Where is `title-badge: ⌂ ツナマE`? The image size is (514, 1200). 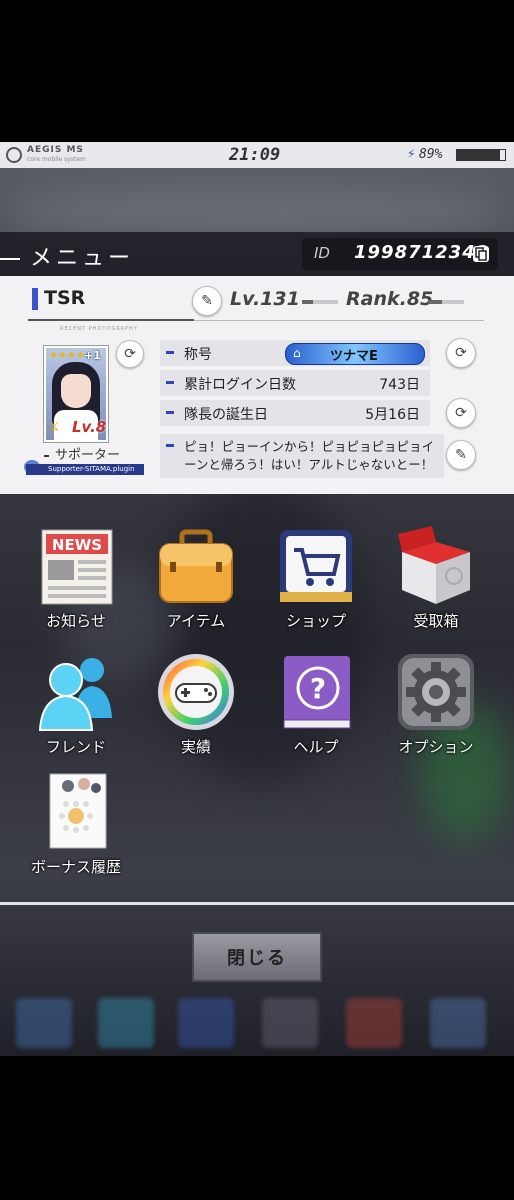 title-badge: ⌂ ツナマE is located at coordinates (355, 354).